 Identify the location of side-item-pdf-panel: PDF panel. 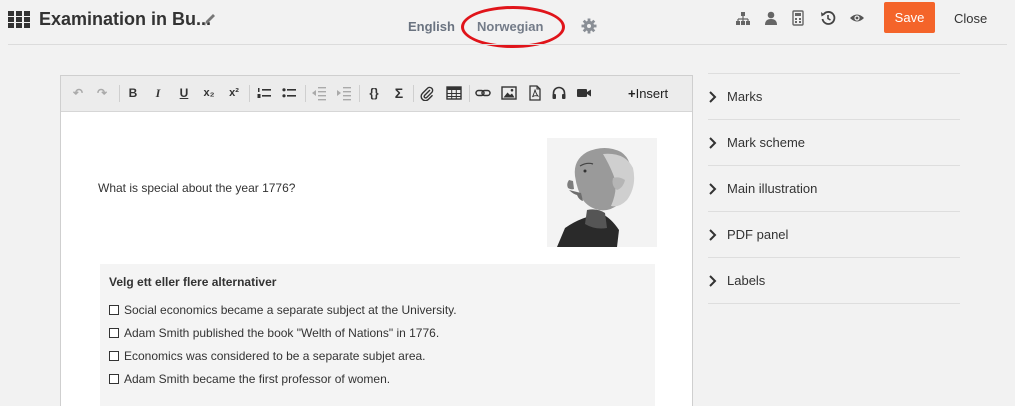
(834, 235).